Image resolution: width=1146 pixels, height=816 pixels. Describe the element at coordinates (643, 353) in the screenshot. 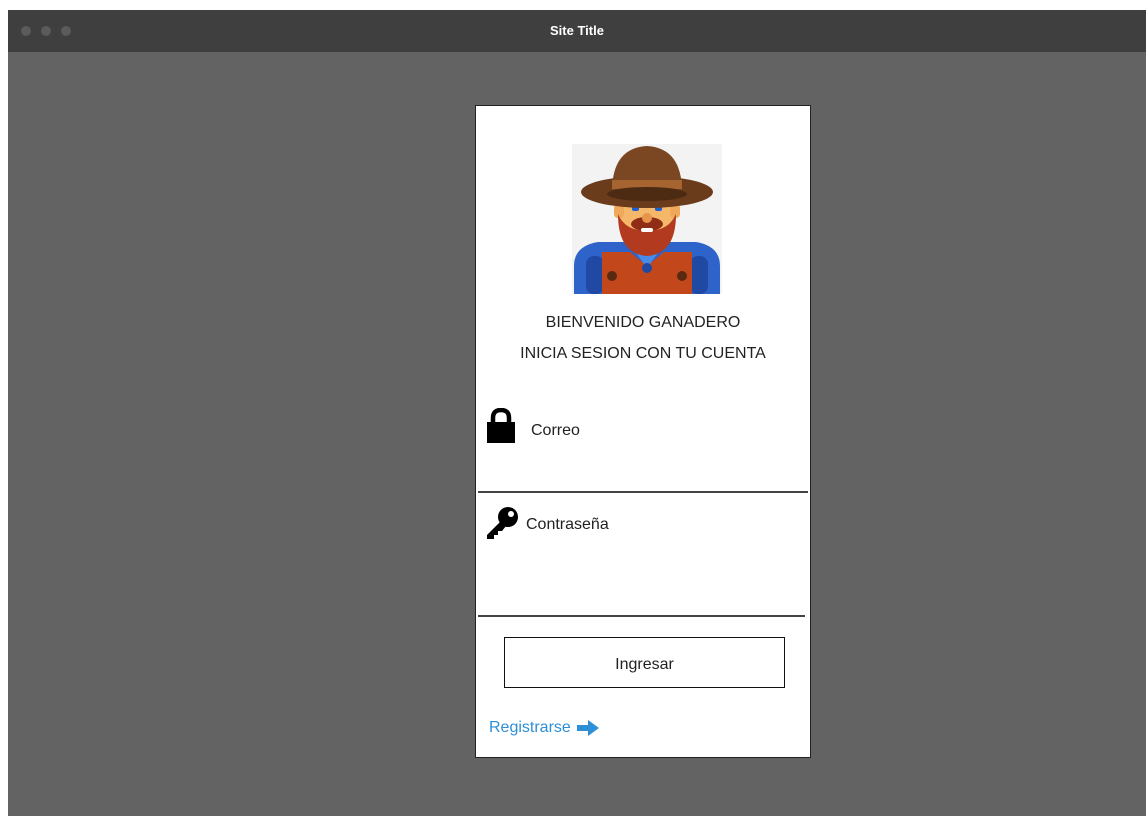

I see `welcome-subheading: INICIA SESION CON TU CUENTA` at that location.